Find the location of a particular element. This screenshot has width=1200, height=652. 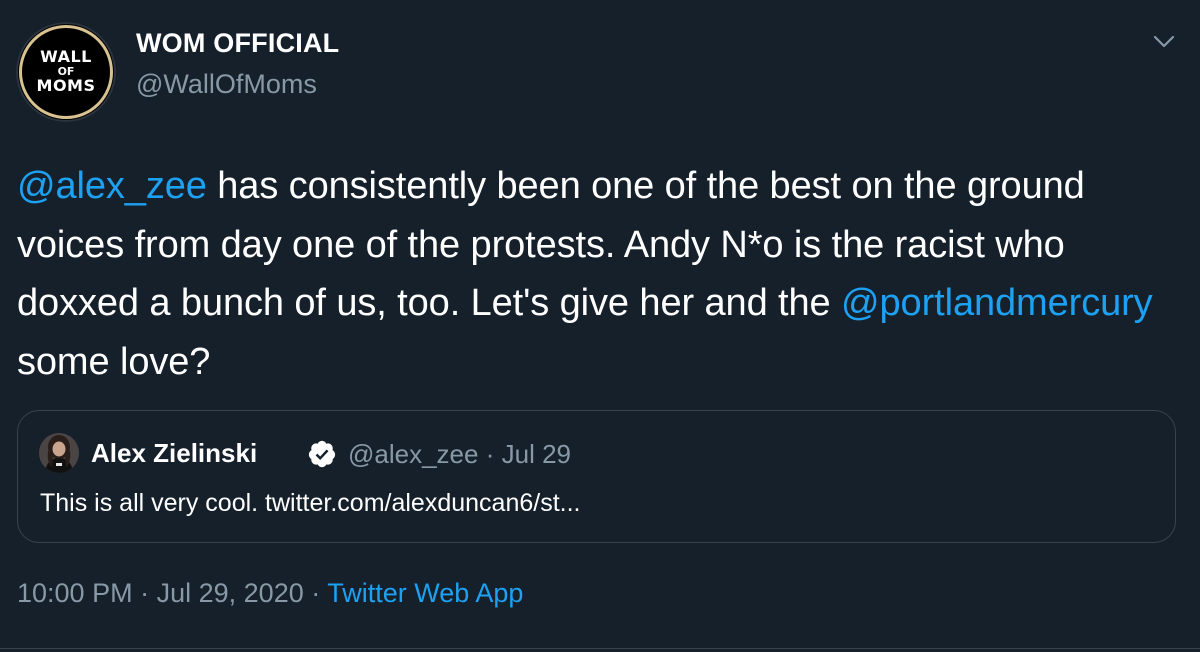

avatar-logo-line3: MOMS is located at coordinates (66, 85).